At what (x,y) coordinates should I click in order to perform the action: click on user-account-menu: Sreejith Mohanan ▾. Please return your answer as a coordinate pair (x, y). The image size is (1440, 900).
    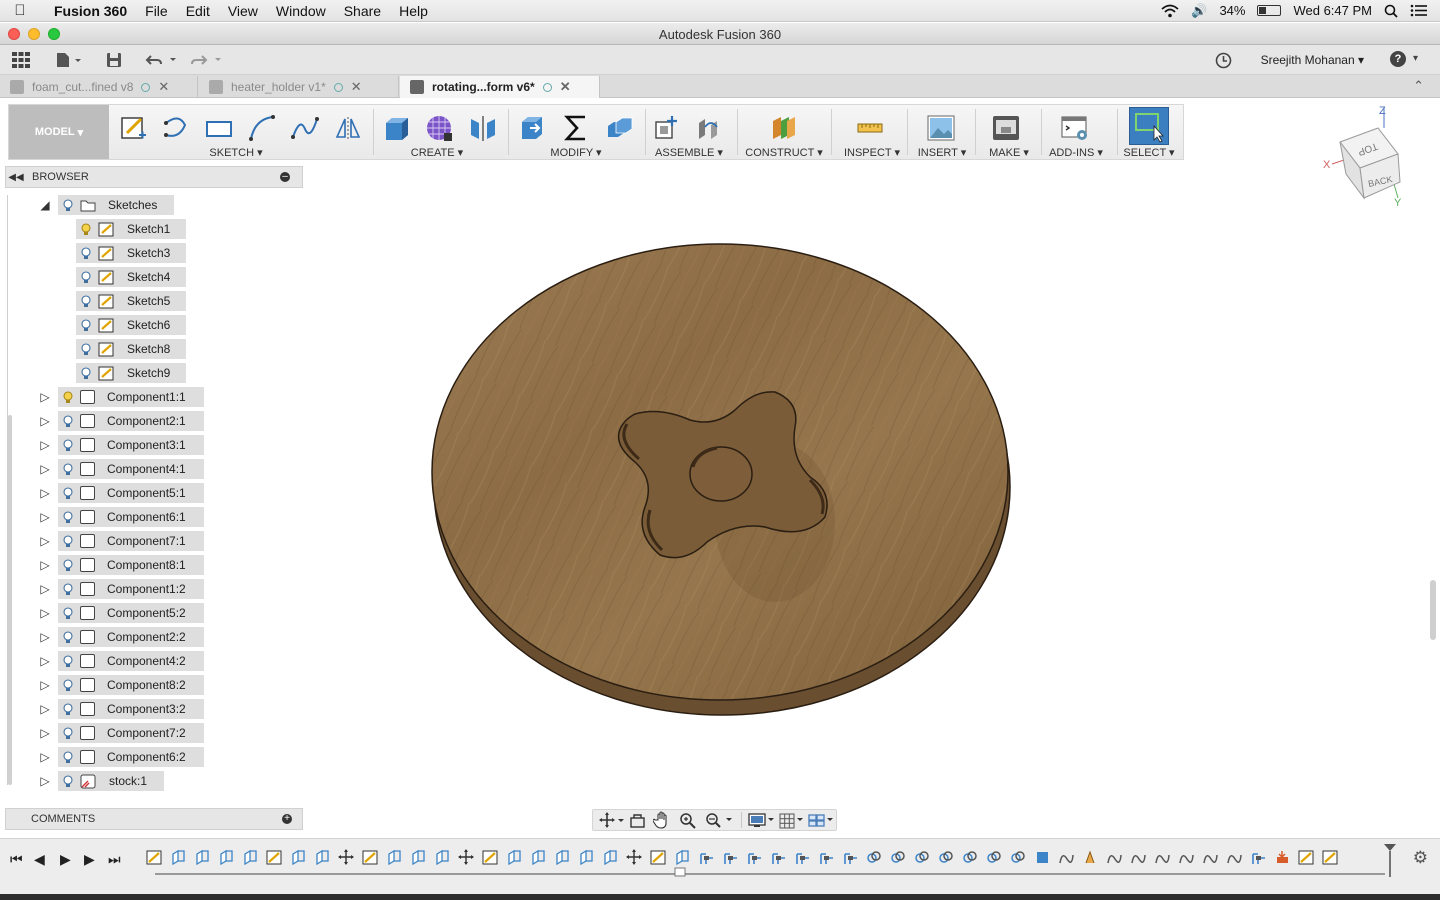
    Looking at the image, I should click on (1312, 60).